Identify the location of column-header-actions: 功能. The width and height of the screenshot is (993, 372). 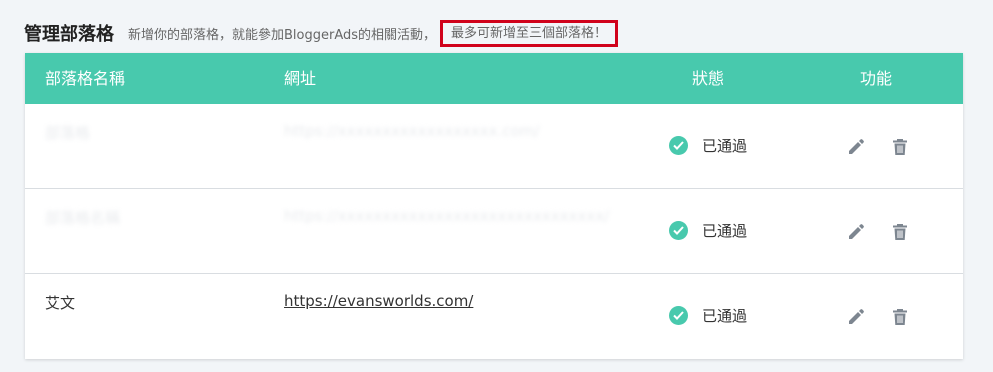
(876, 78).